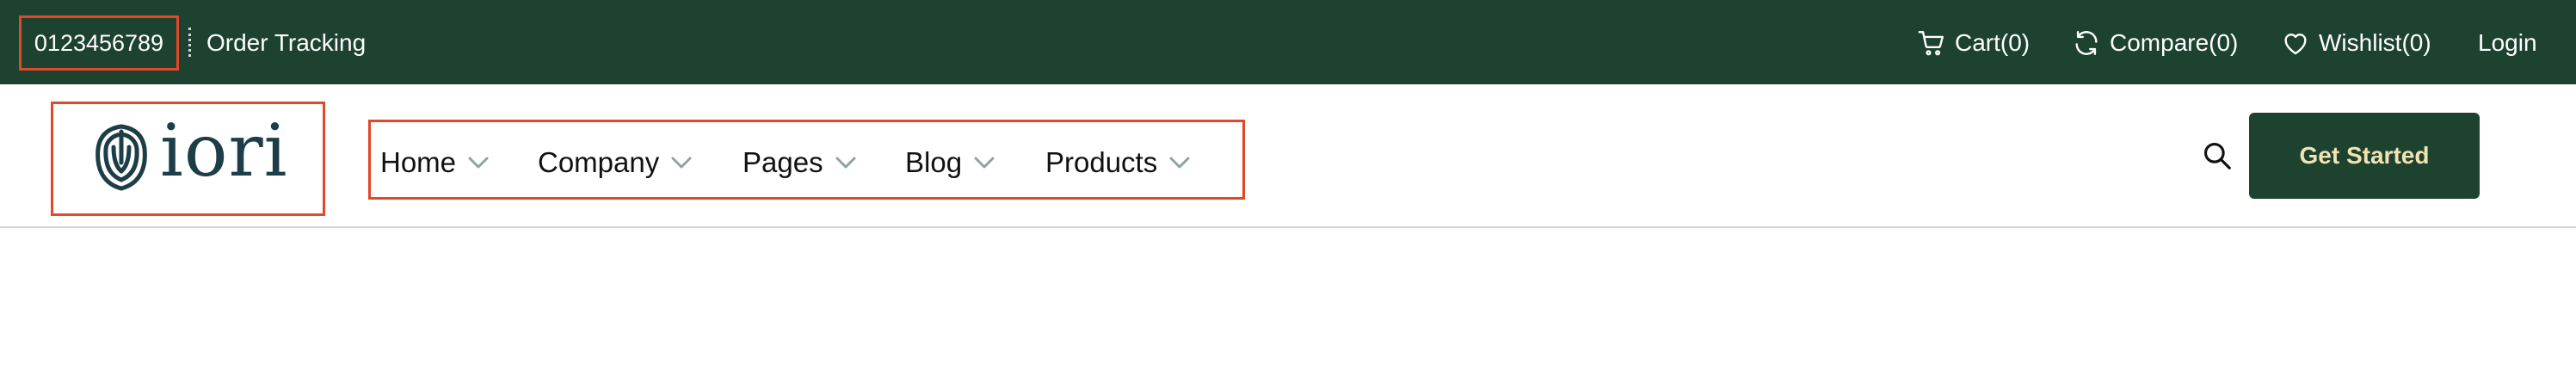 The height and width of the screenshot is (370, 2576). I want to click on phone-highlight: 0123456789, so click(99, 43).